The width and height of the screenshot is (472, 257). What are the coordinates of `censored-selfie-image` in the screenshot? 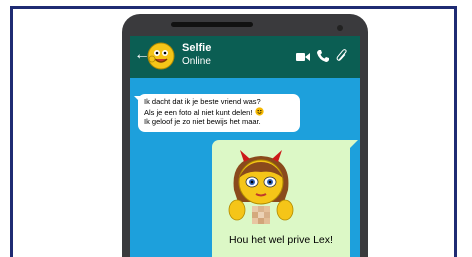 It's located at (261, 188).